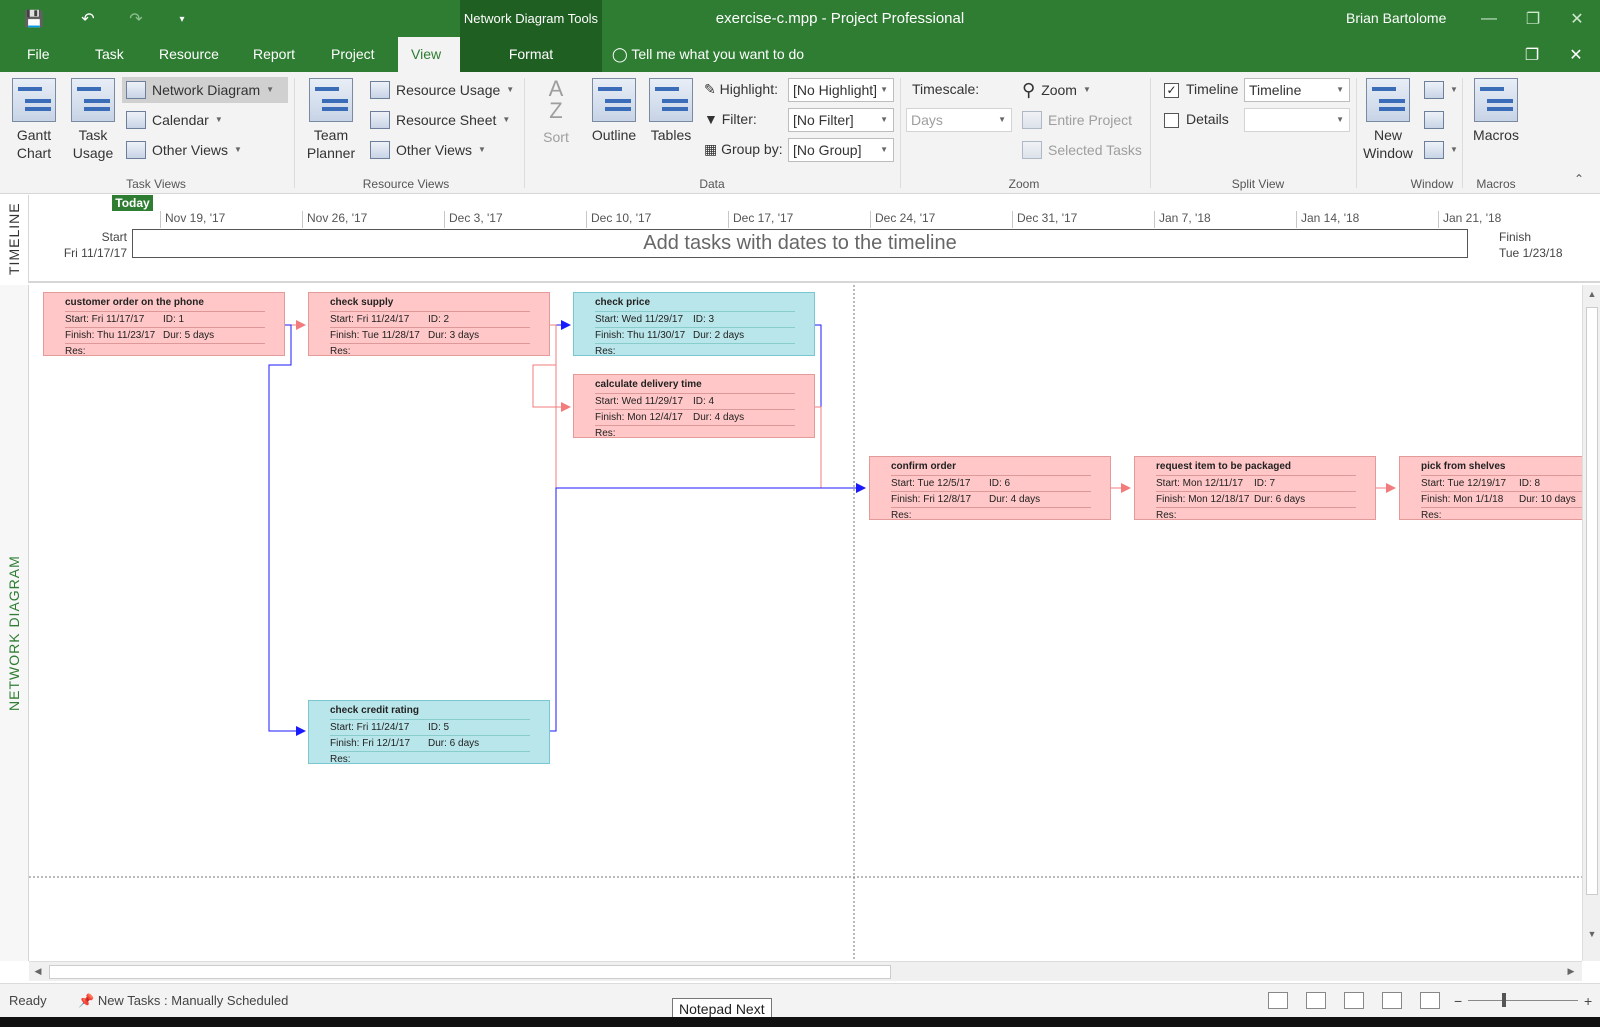  I want to click on zoom-slider-thumb, so click(1504, 1000).